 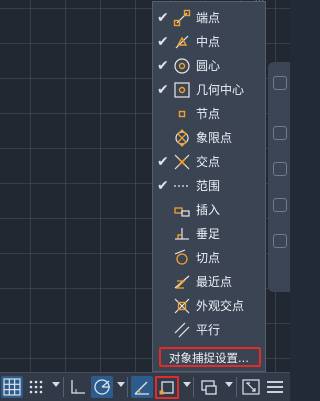 I want to click on menu-item-label: 插入, so click(x=208, y=210).